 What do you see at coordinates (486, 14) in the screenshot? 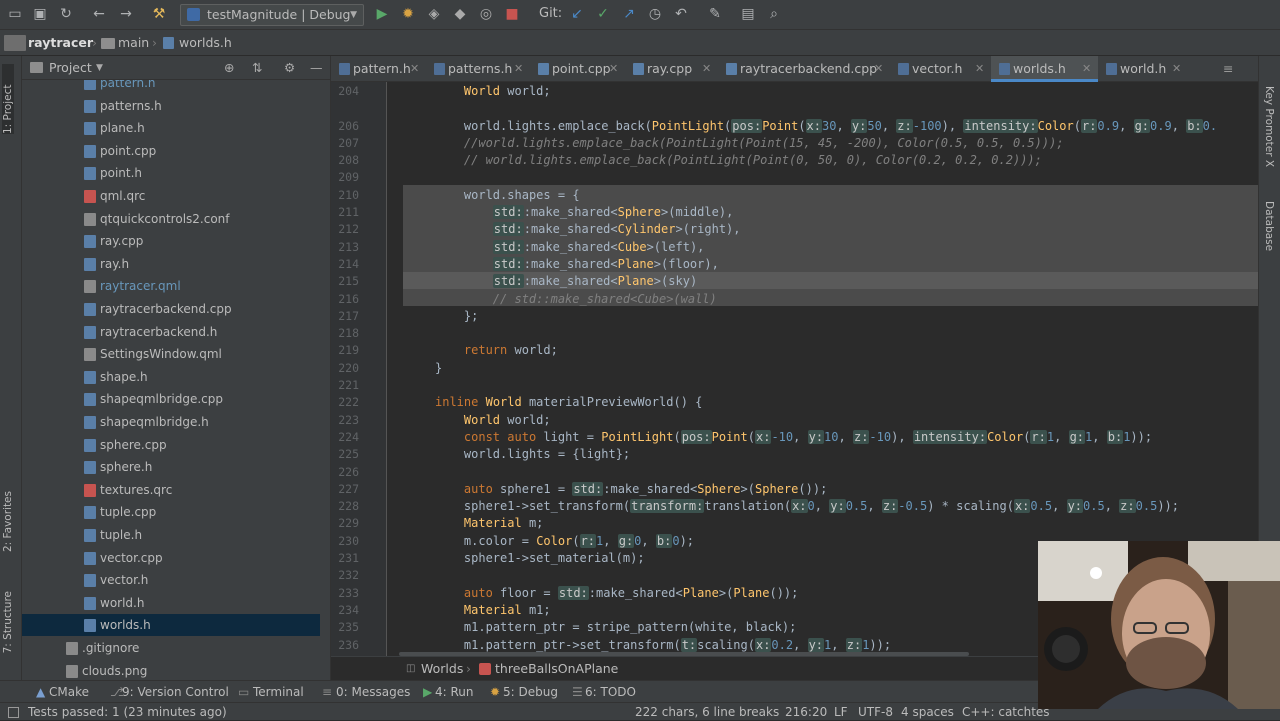
I see `attach-icon: ◎` at bounding box center [486, 14].